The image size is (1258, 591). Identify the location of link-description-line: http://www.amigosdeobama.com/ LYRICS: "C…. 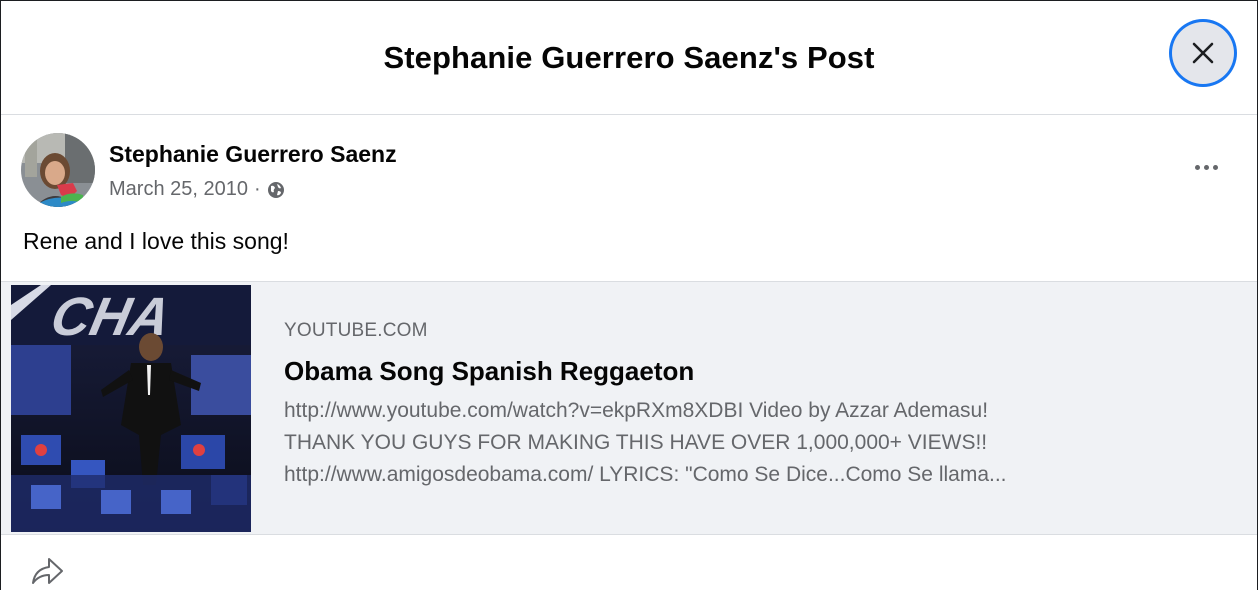
(645, 474).